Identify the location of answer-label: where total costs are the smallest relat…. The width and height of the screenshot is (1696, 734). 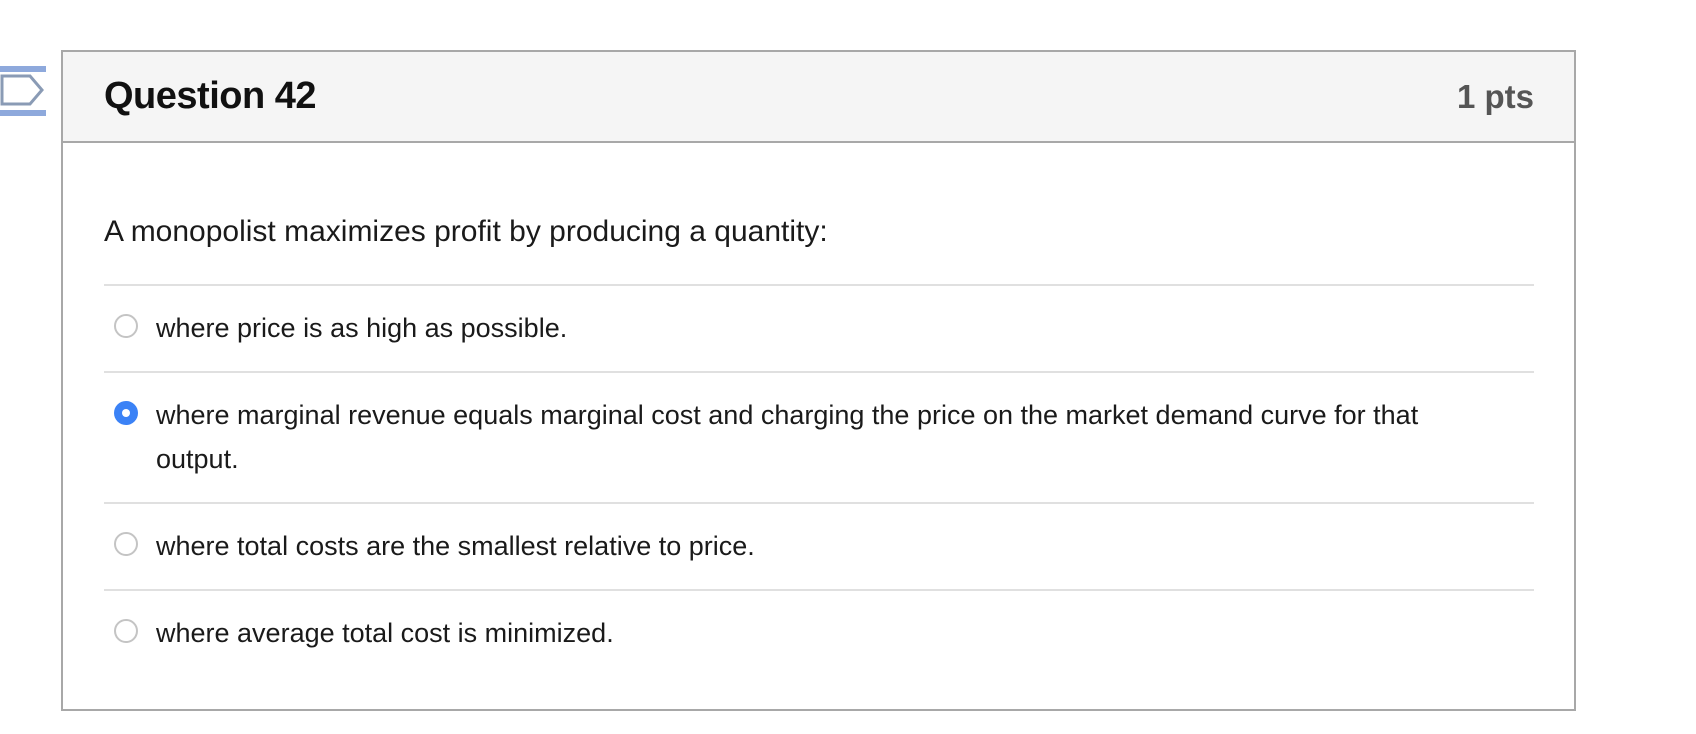
(455, 546).